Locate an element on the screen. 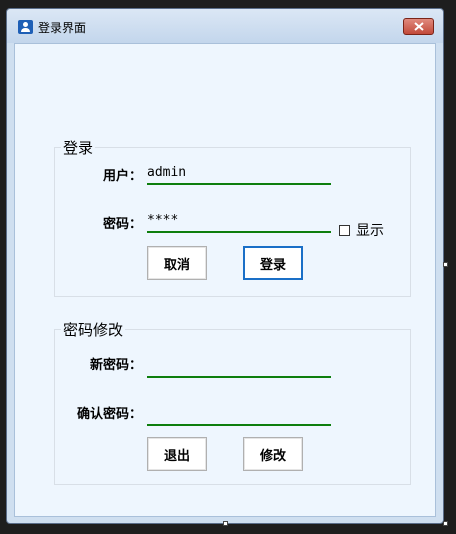 The height and width of the screenshot is (534, 456). new-password-label: 新密码： is located at coordinates (115, 365).